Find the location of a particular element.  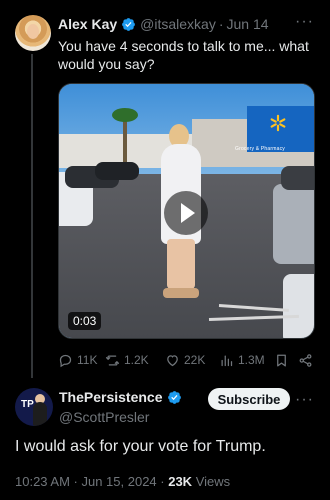

author-name: ThePersistence is located at coordinates (111, 397).